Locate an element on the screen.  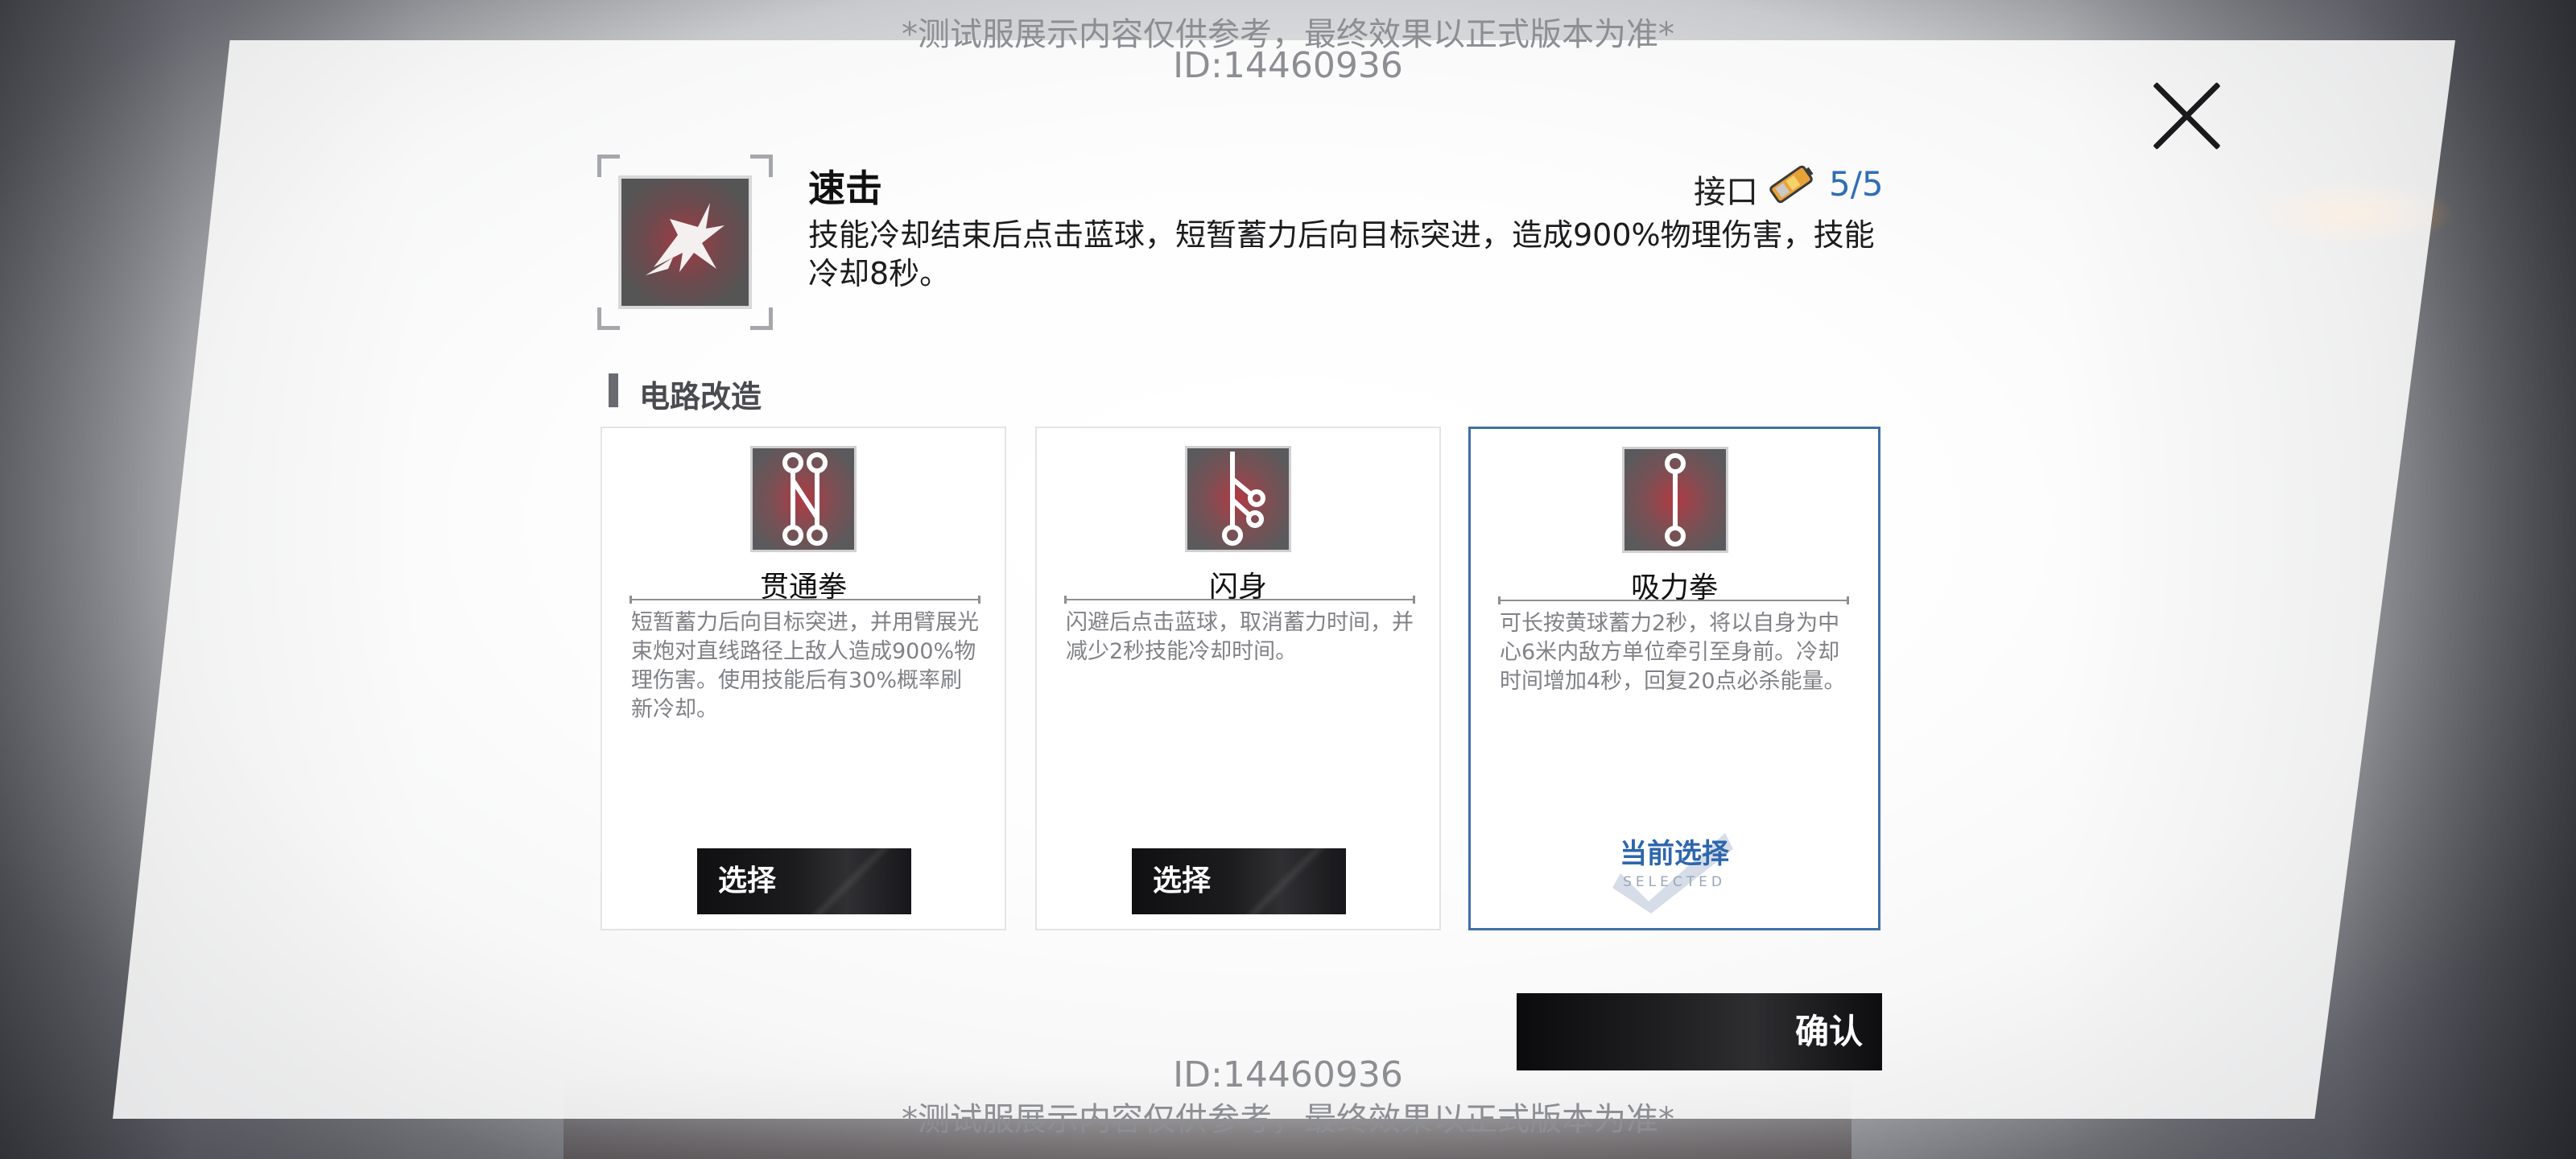
section-marker is located at coordinates (613, 390).